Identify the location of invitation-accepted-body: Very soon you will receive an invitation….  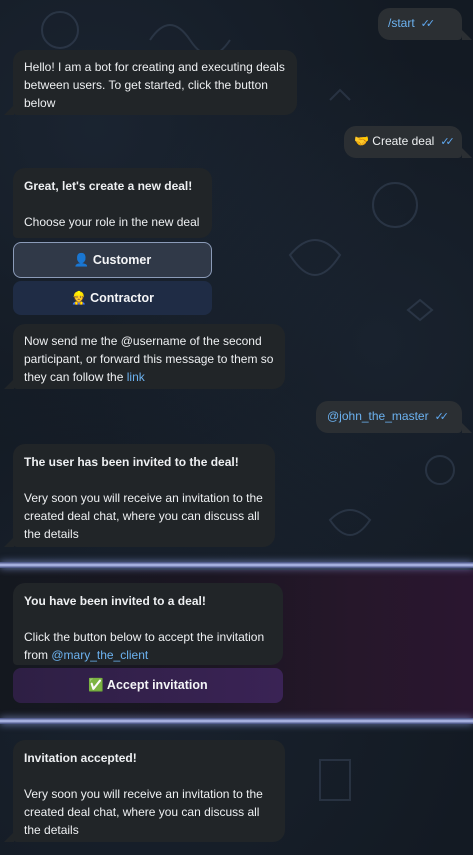
(143, 812).